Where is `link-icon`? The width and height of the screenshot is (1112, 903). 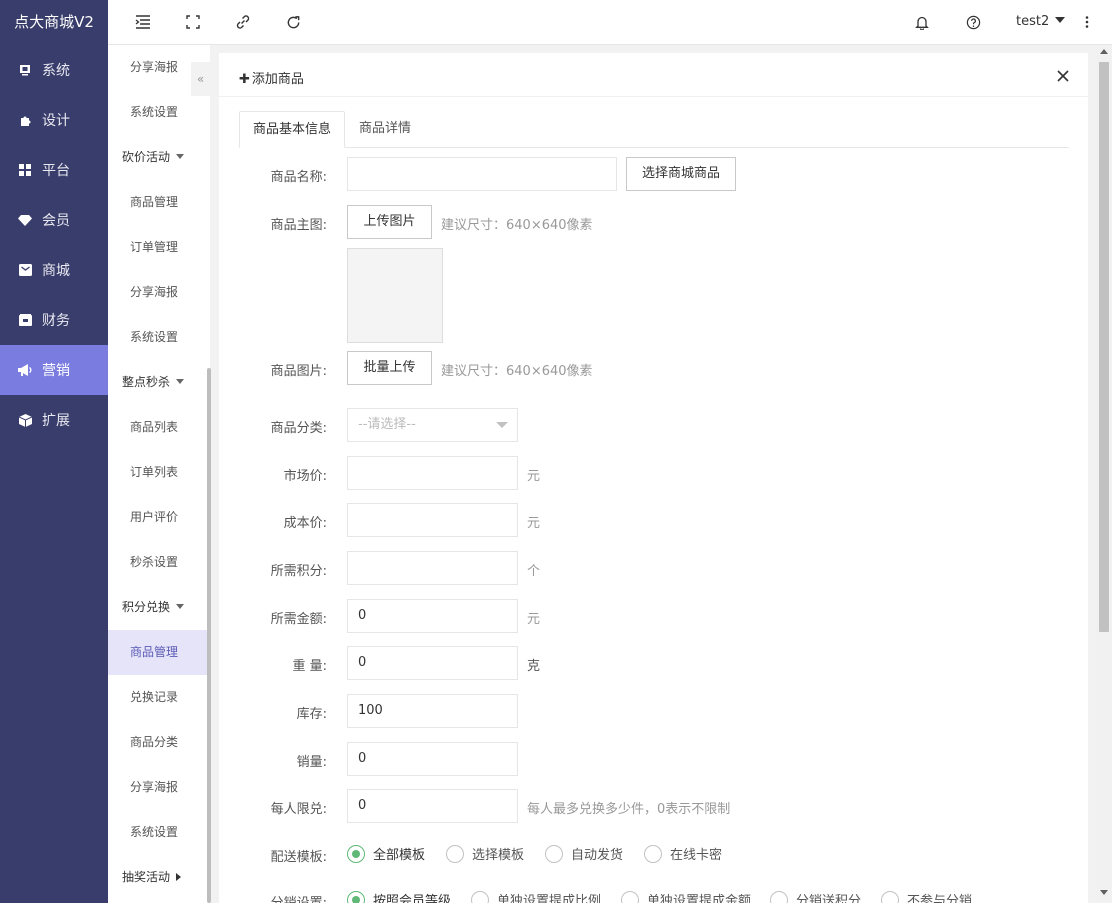
link-icon is located at coordinates (243, 22).